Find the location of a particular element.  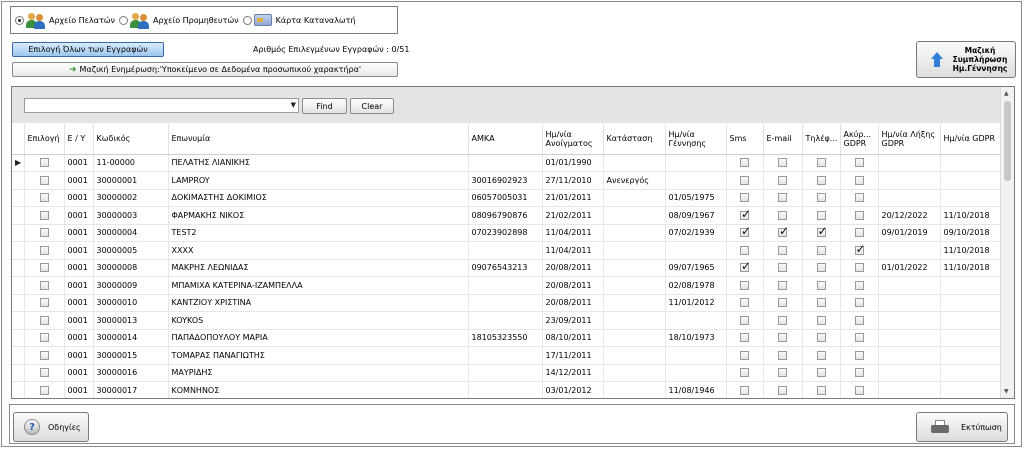

cell-name: ΚΟΜΝΗΝΟΣ is located at coordinates (318, 389).